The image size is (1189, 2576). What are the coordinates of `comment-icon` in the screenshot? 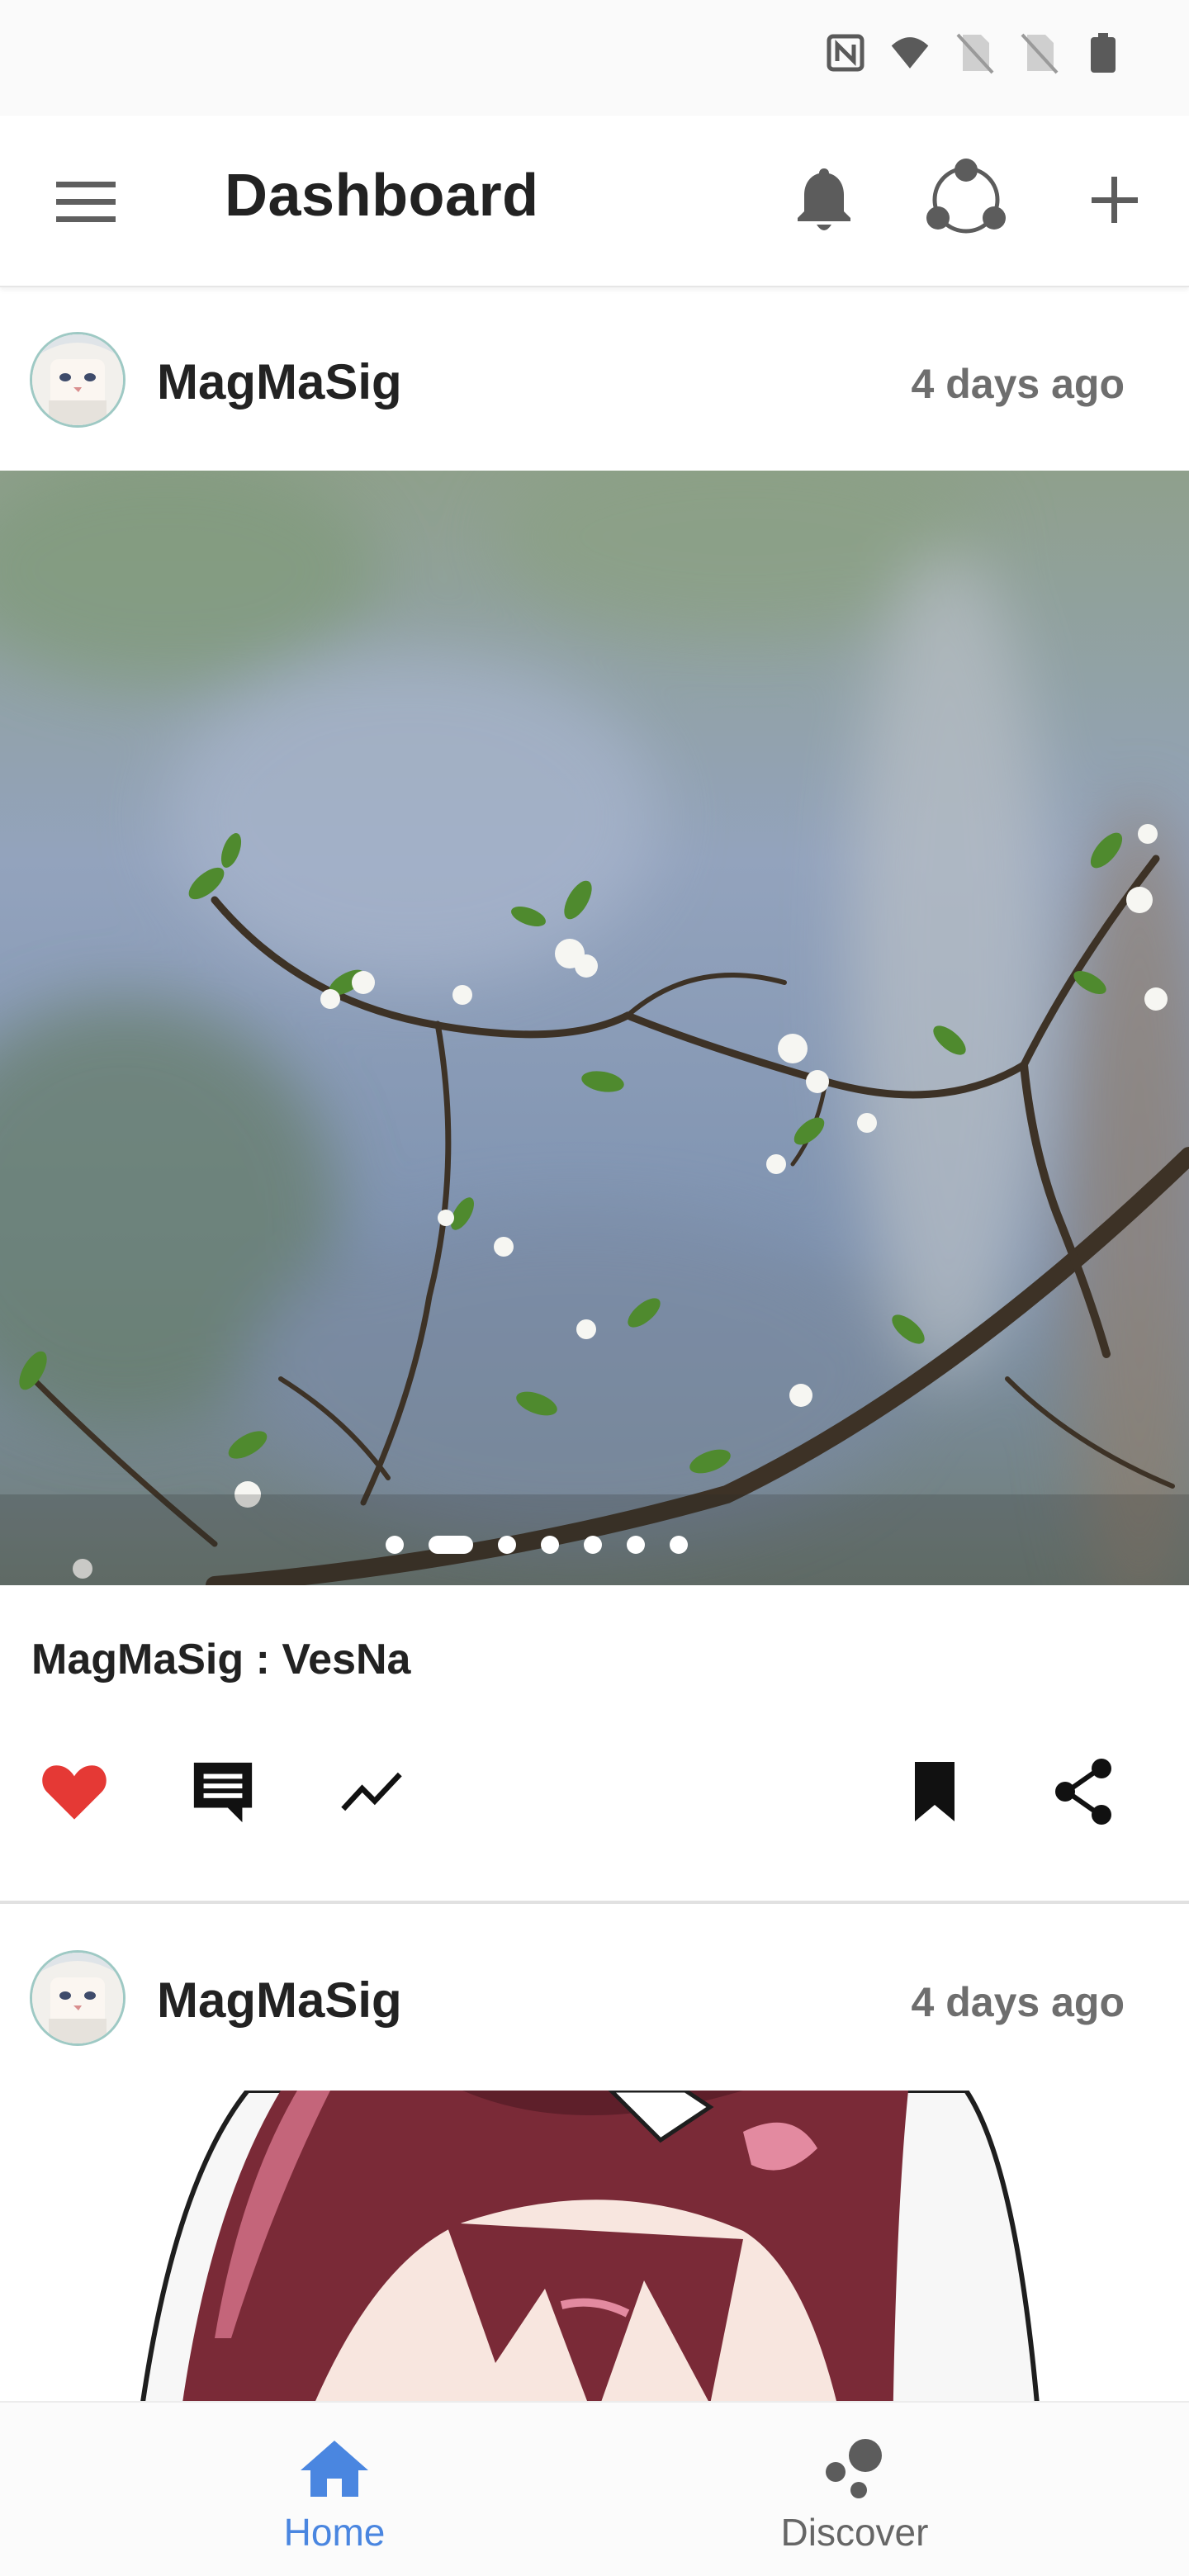 It's located at (223, 1791).